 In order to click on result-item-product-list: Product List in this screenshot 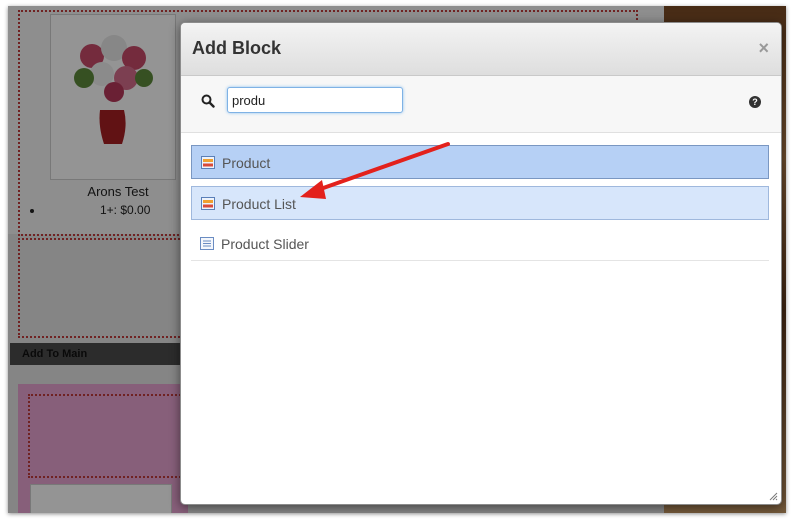, I will do `click(480, 203)`.